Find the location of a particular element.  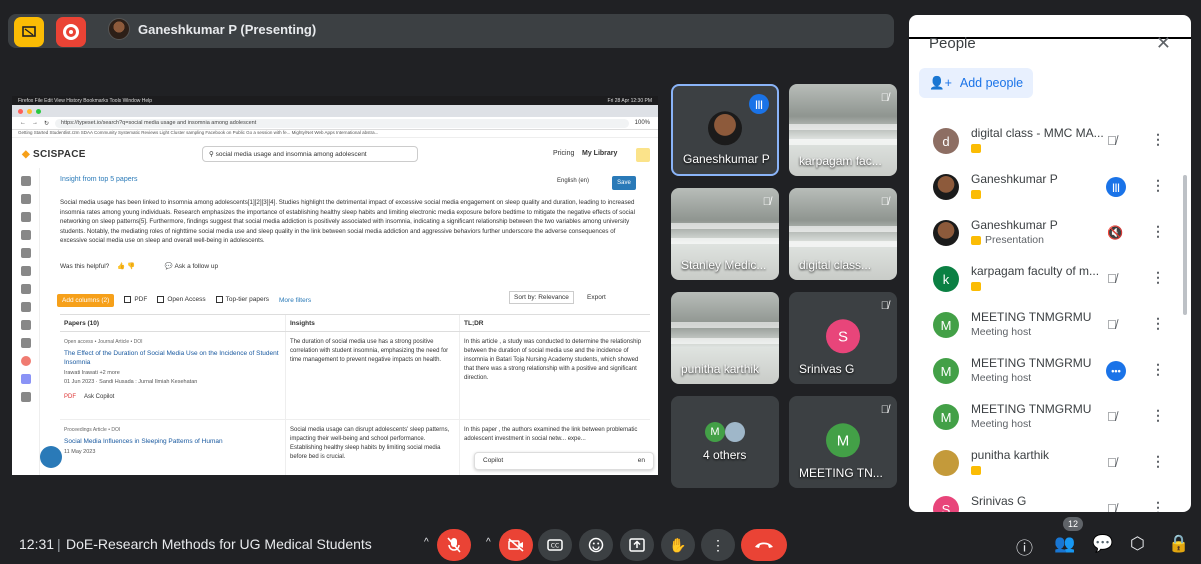

quote-icon is located at coordinates (25, 307).